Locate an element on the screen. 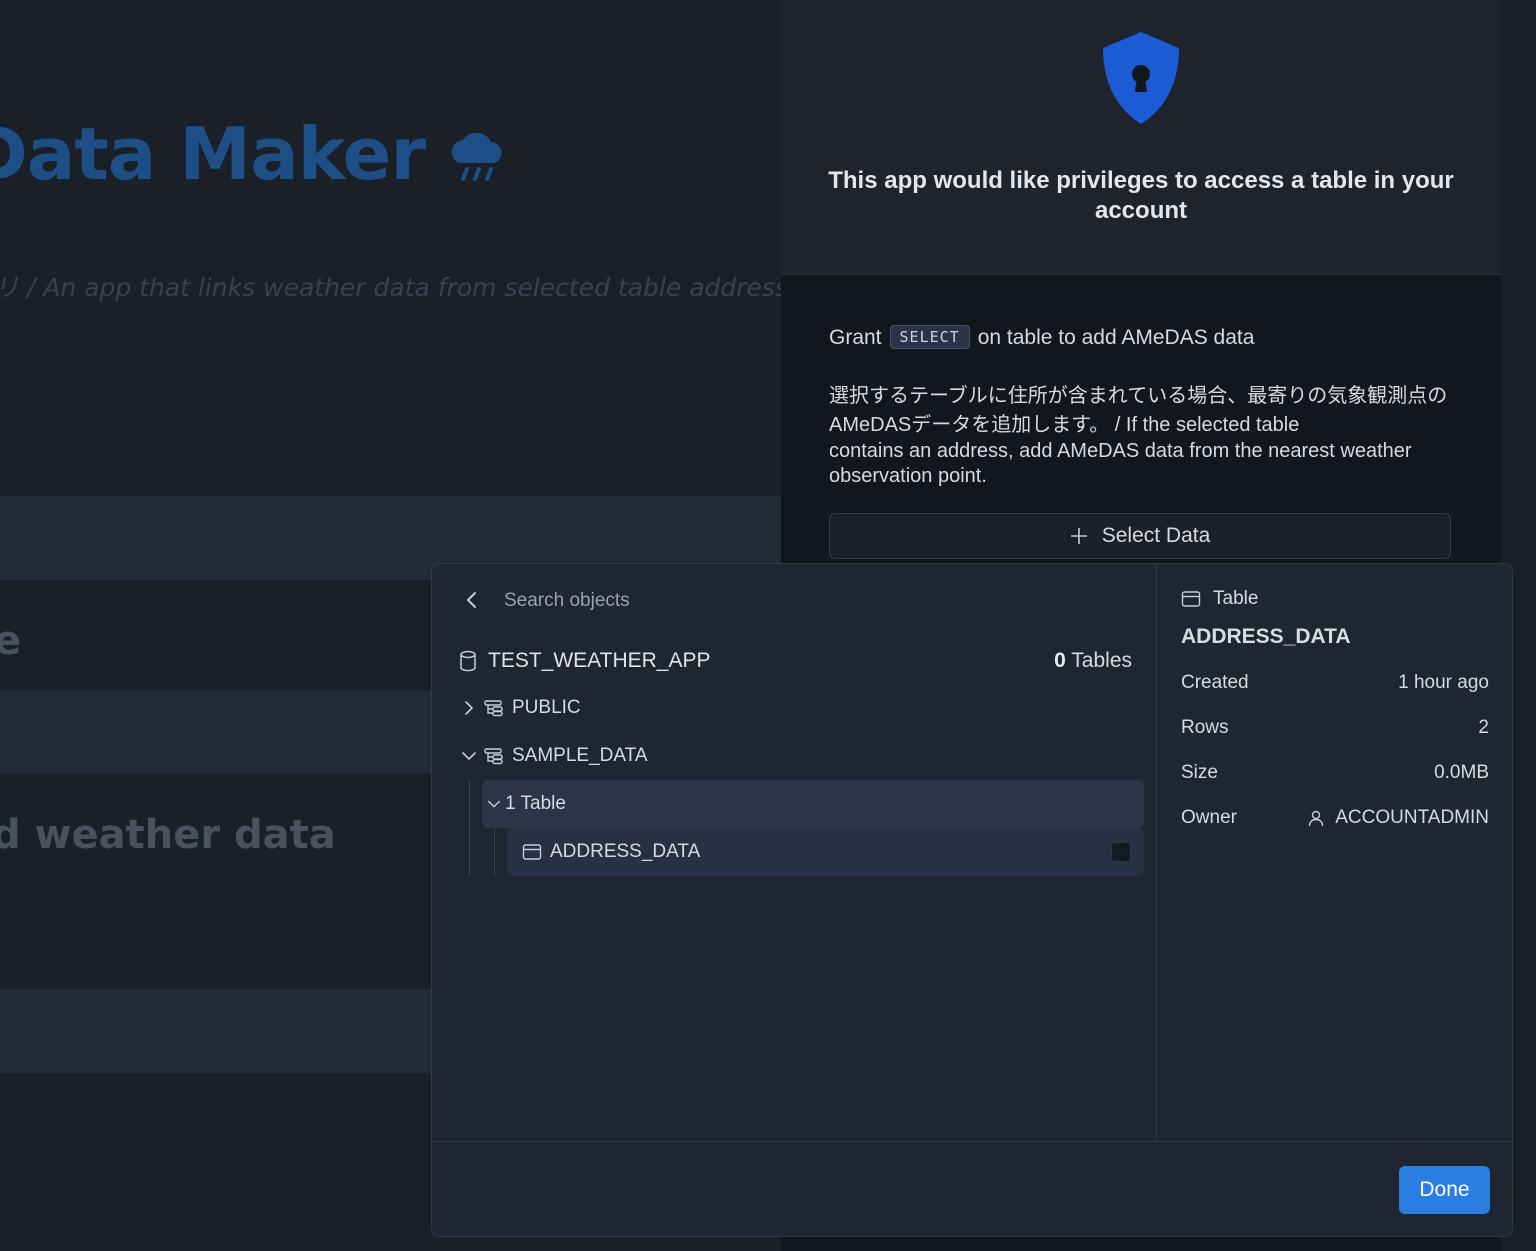 The image size is (1536, 1251). chevron-left-icon is located at coordinates (472, 600).